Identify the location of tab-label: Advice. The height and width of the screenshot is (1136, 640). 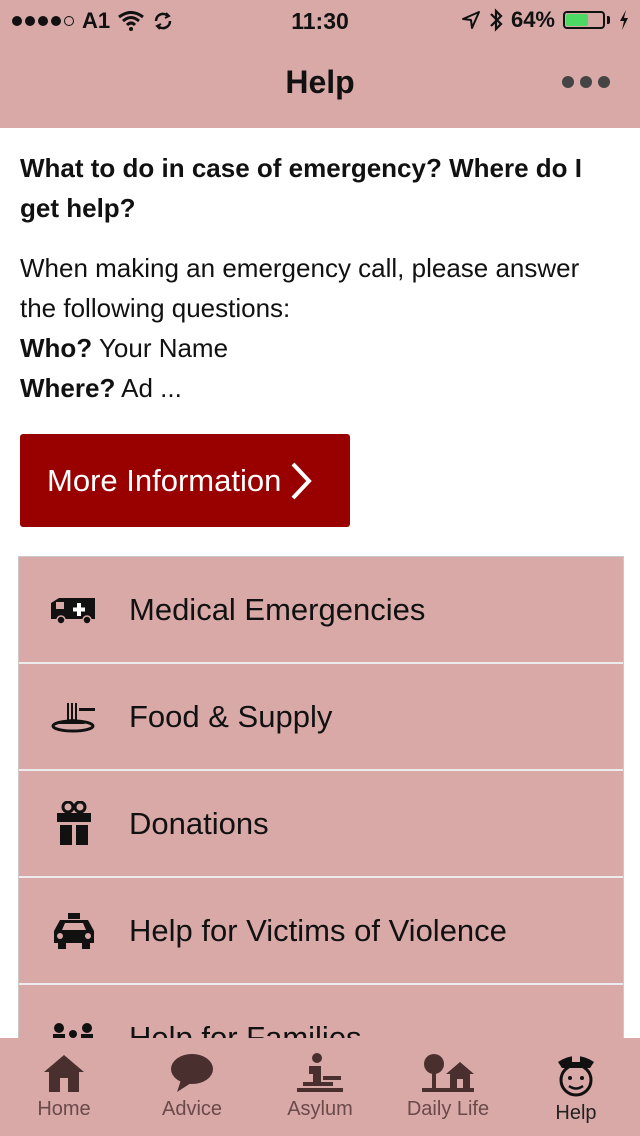
(192, 1109).